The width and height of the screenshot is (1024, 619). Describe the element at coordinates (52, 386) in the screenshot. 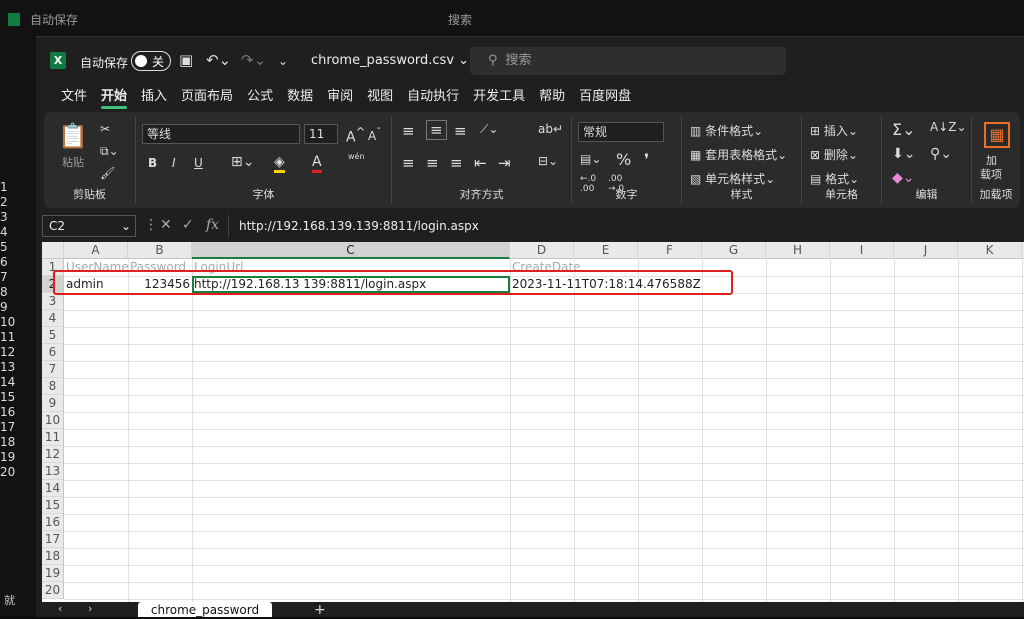

I see `row-header-8: 8` at that location.